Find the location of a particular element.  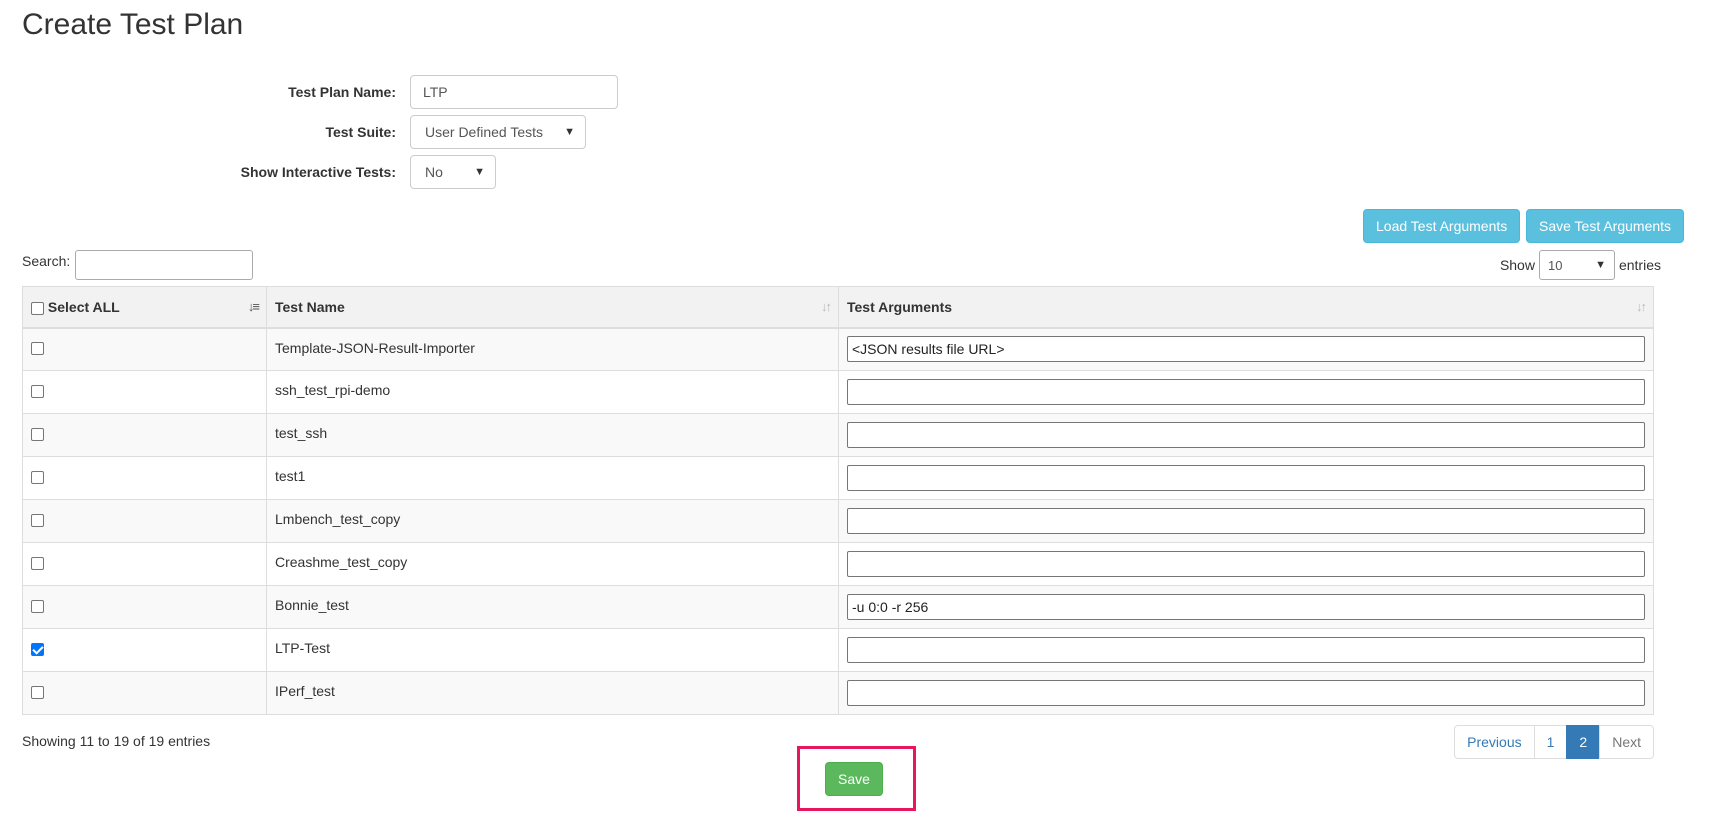

select-all-label: Select ALL is located at coordinates (83, 306).